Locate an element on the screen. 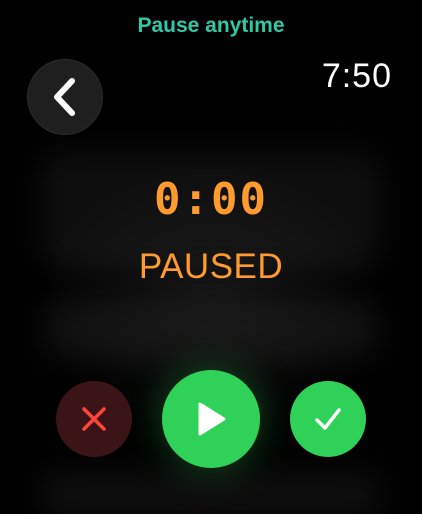  x-icon is located at coordinates (94, 419).